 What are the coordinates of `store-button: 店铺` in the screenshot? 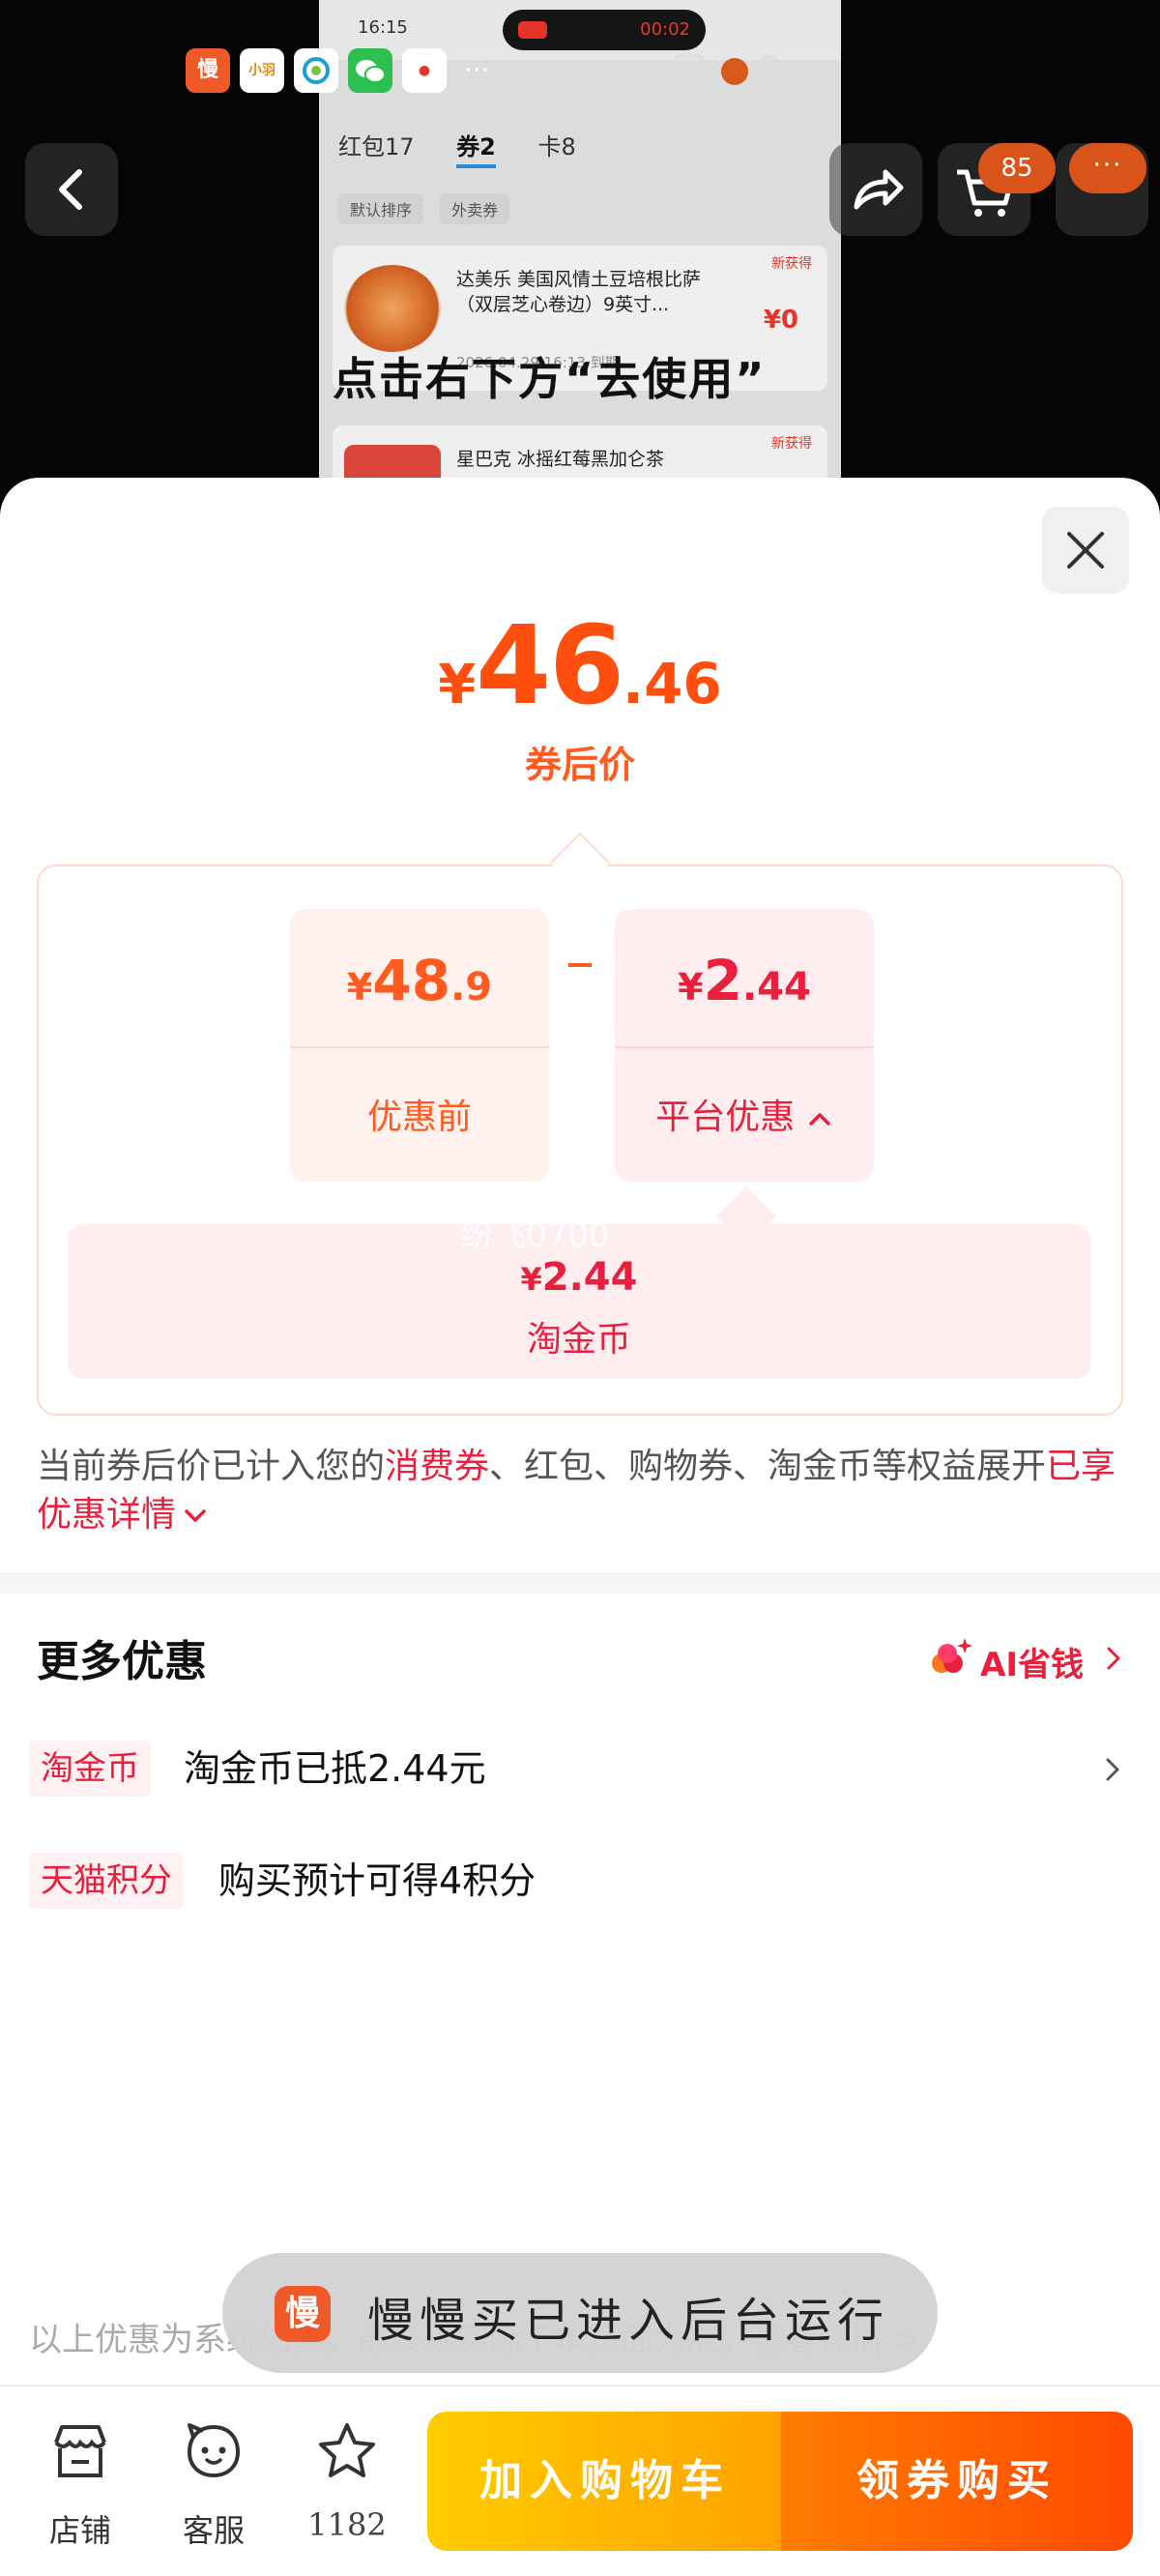 It's located at (80, 2483).